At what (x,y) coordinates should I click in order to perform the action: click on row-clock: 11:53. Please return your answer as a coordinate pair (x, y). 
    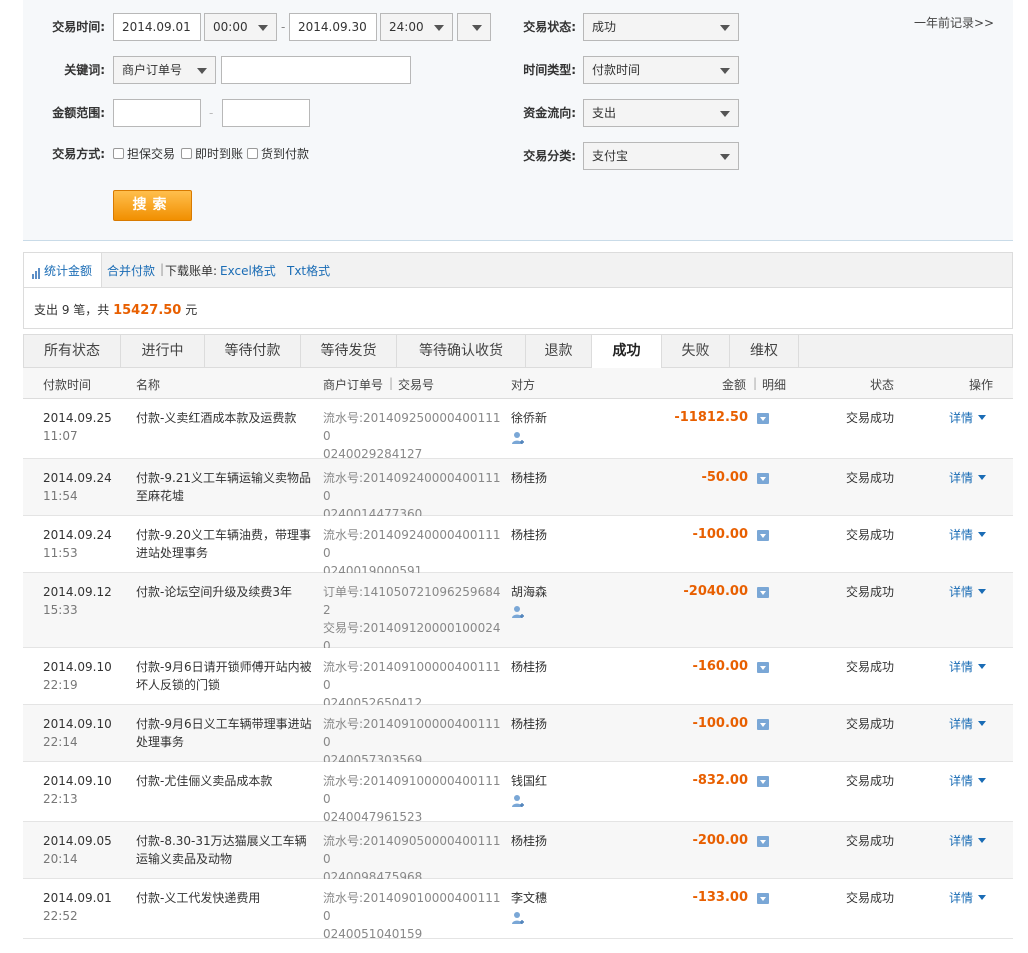
    Looking at the image, I should click on (60, 553).